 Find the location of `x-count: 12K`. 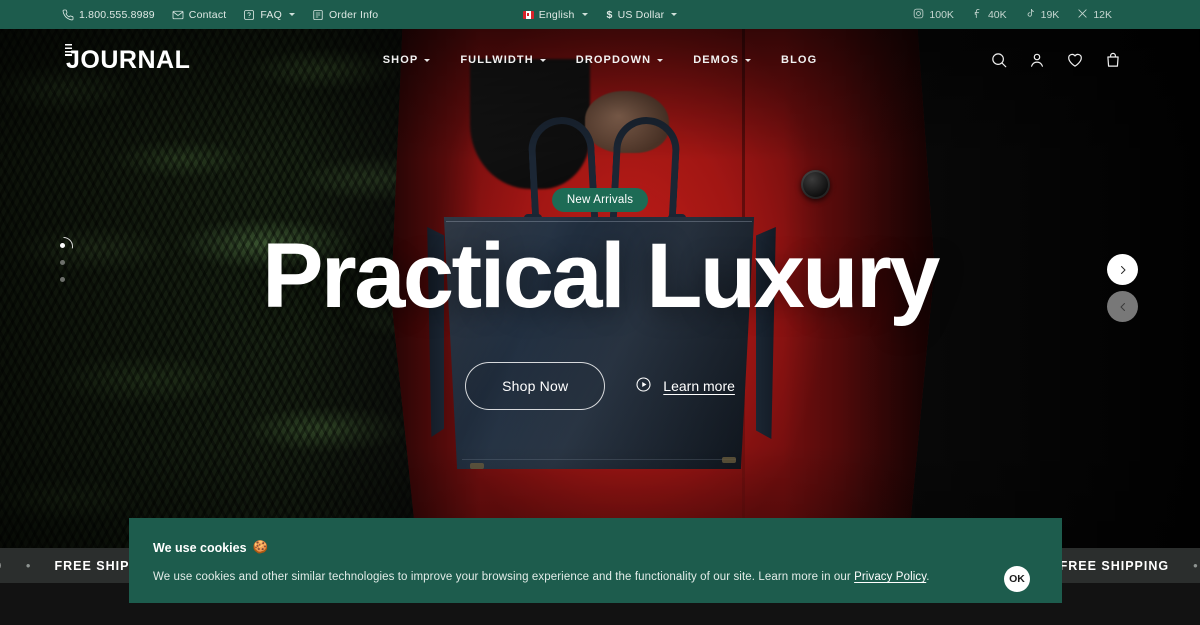

x-count: 12K is located at coordinates (1102, 14).